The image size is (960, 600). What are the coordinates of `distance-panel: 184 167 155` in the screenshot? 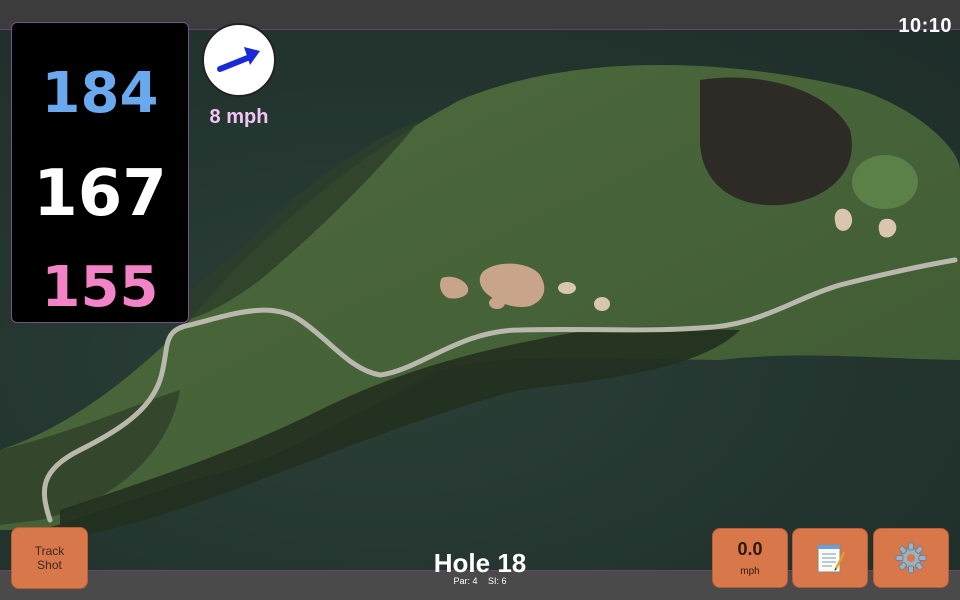 It's located at (100, 172).